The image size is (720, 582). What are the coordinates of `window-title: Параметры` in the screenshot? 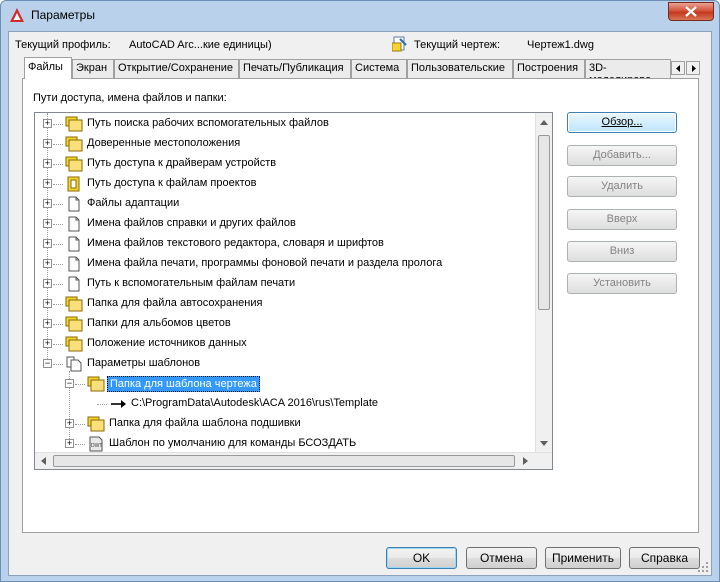 It's located at (63, 15).